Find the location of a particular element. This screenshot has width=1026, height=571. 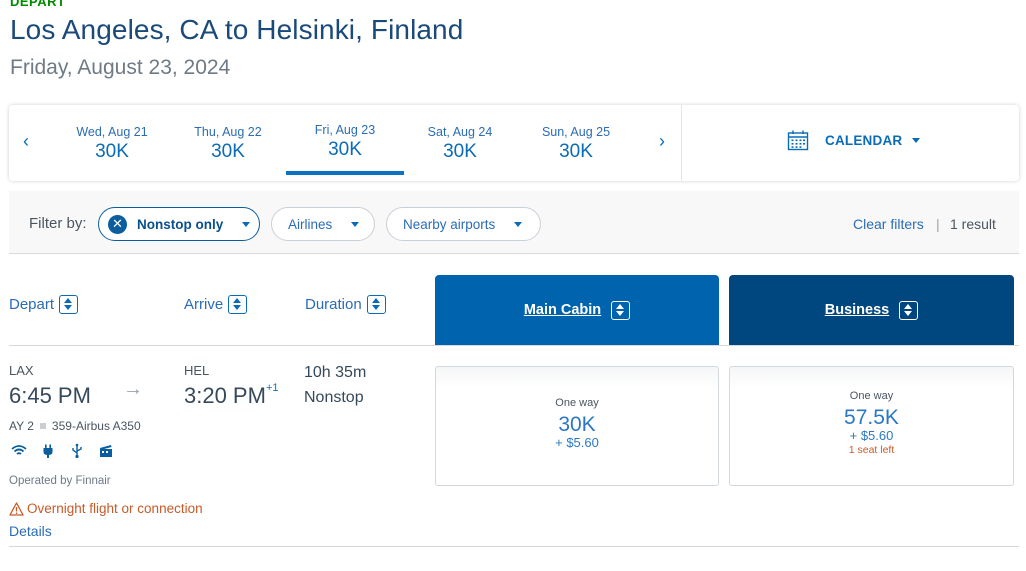

sort-business: Business is located at coordinates (871, 310).